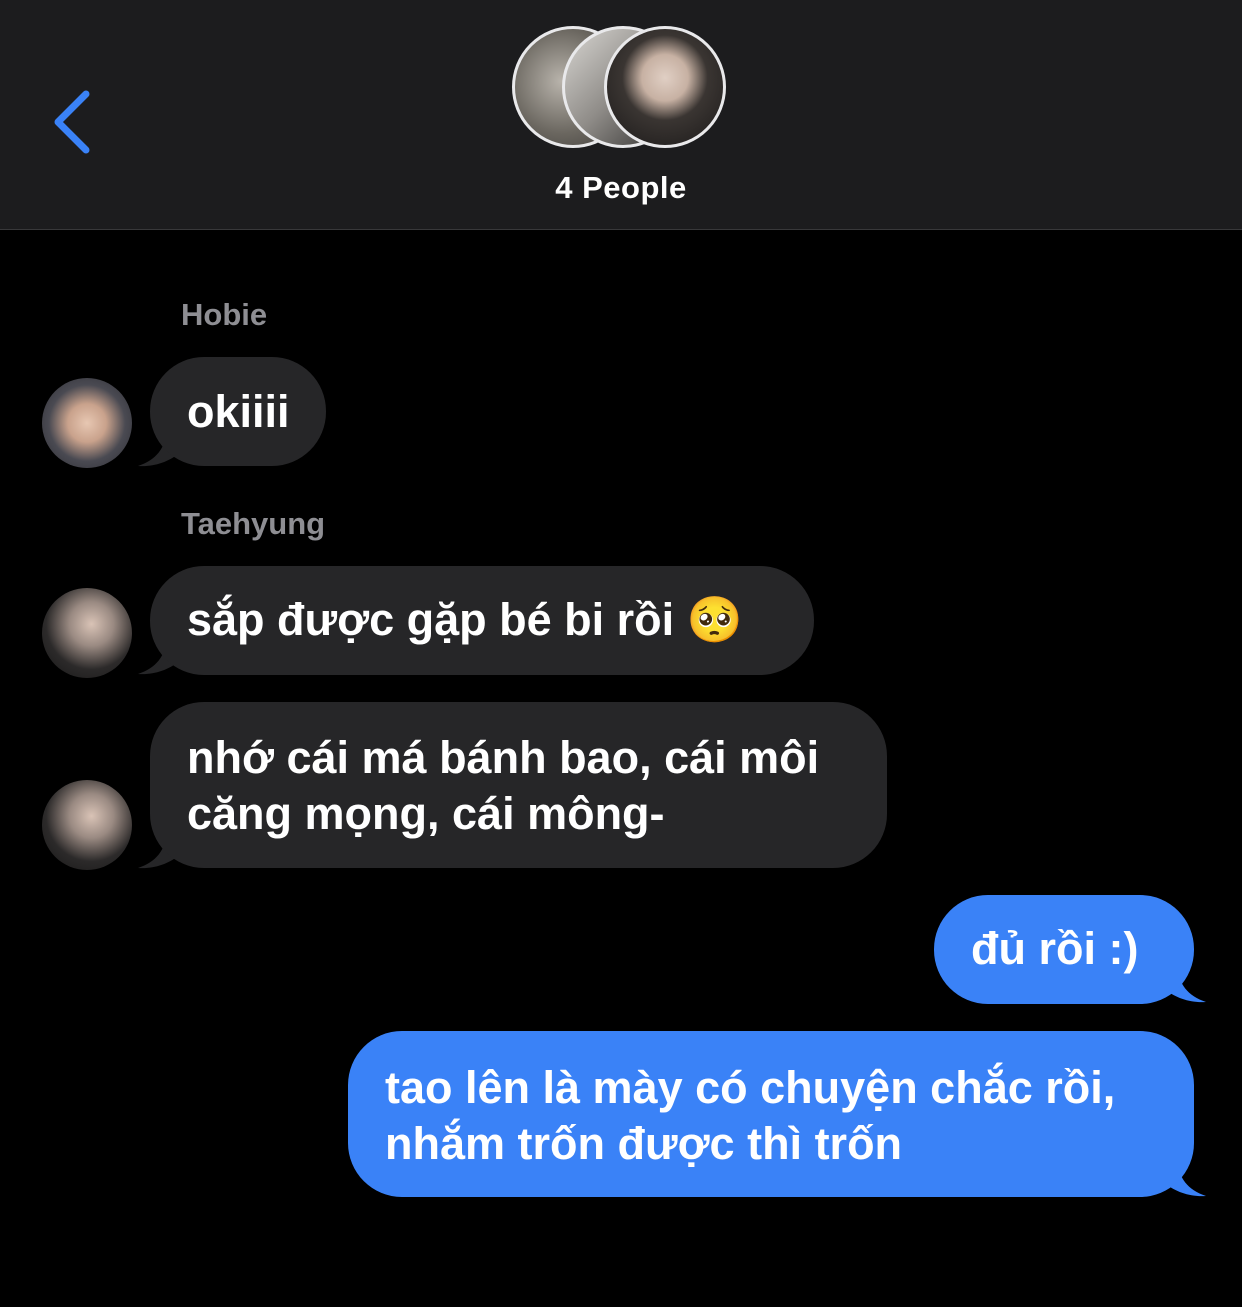 This screenshot has width=1242, height=1307. I want to click on message-bubble: okiiii, so click(238, 411).